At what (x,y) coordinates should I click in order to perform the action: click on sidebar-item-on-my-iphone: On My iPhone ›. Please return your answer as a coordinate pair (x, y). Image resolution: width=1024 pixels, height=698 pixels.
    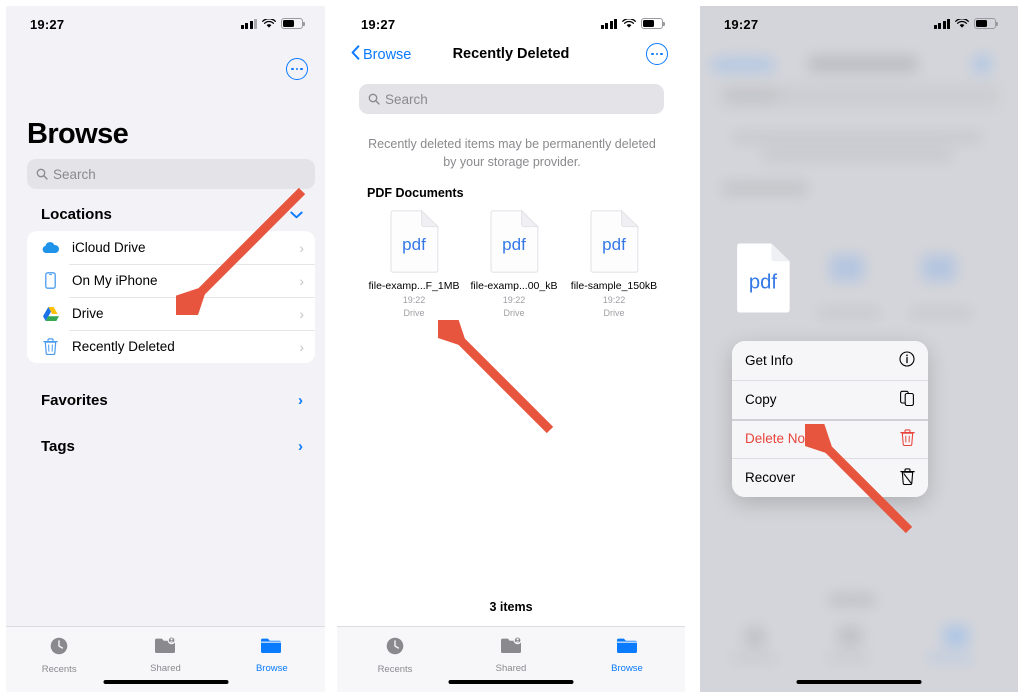
    Looking at the image, I should click on (171, 280).